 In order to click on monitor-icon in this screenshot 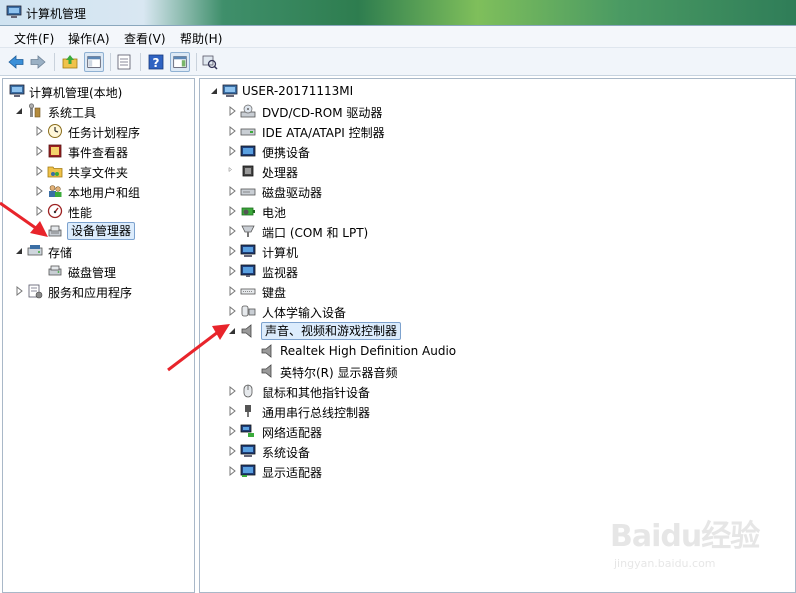, I will do `click(248, 270)`.